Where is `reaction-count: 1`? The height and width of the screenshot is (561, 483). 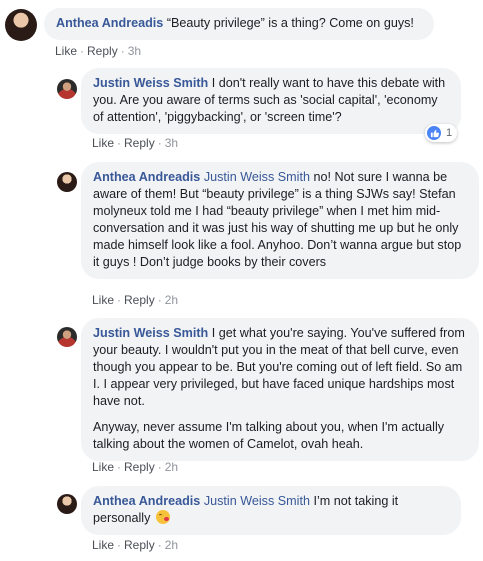 reaction-count: 1 is located at coordinates (441, 133).